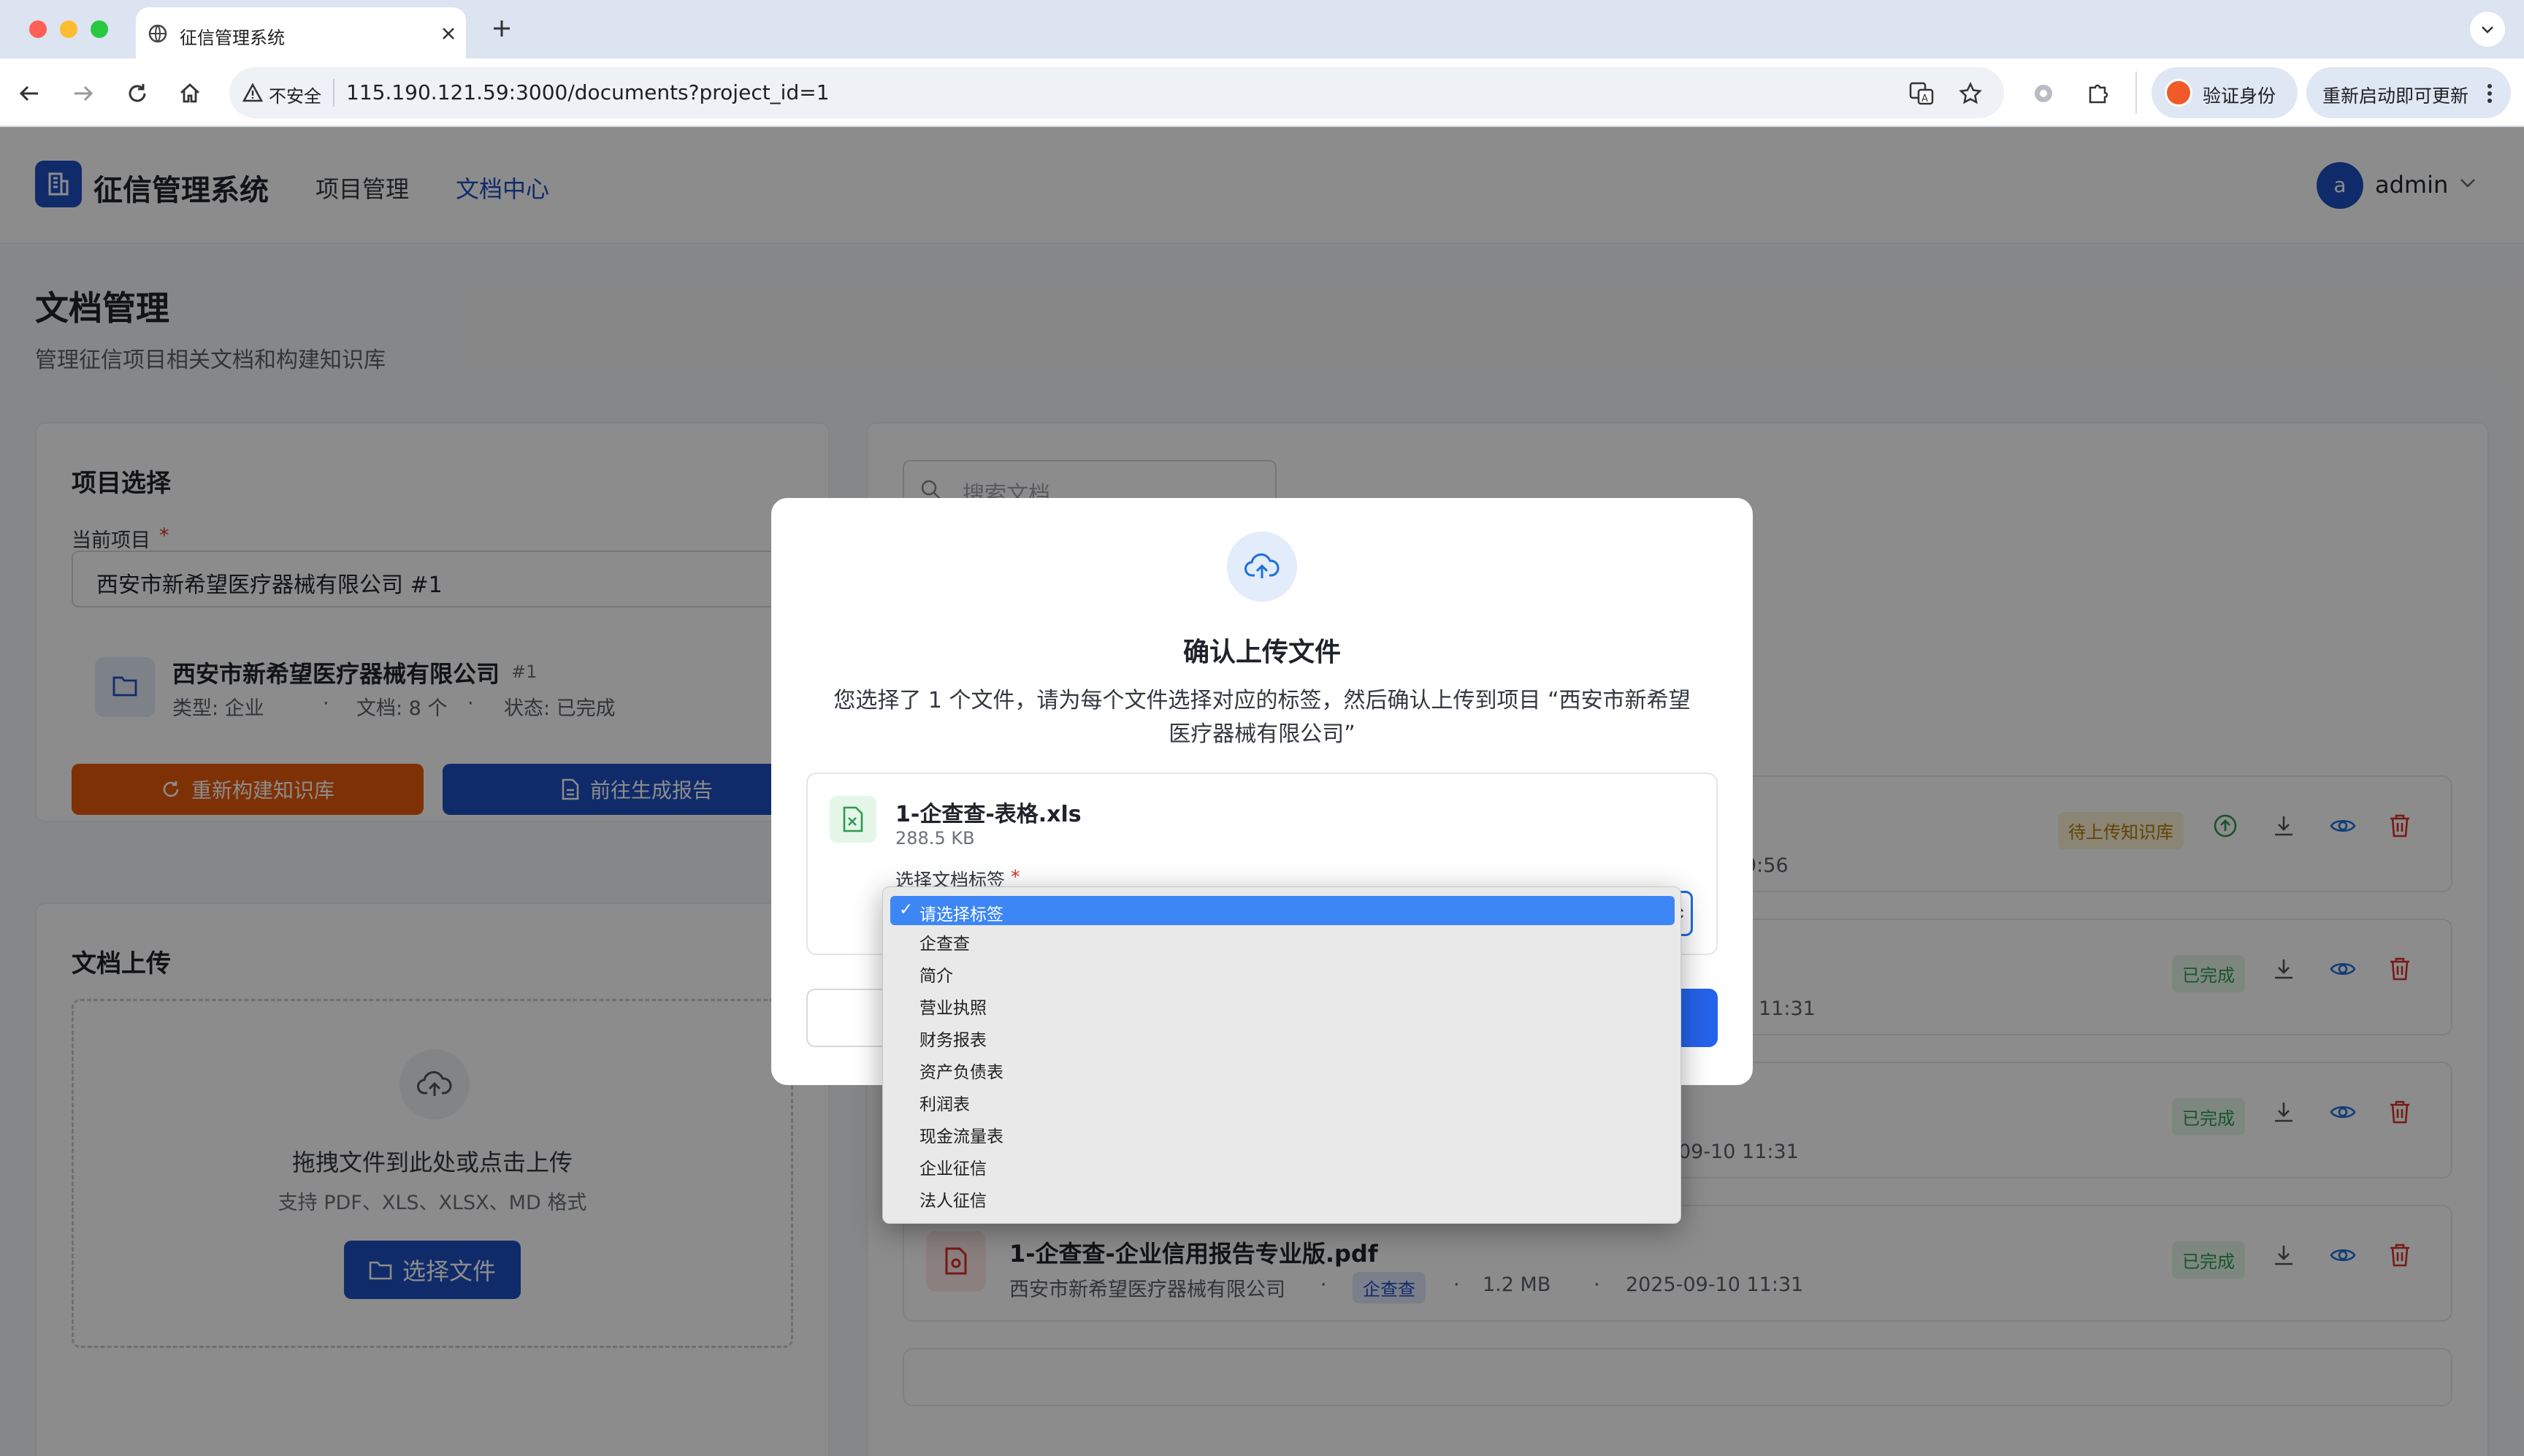 This screenshot has height=1456, width=2524. What do you see at coordinates (301, 32) in the screenshot?
I see `browser-tab: 征信管理系统` at bounding box center [301, 32].